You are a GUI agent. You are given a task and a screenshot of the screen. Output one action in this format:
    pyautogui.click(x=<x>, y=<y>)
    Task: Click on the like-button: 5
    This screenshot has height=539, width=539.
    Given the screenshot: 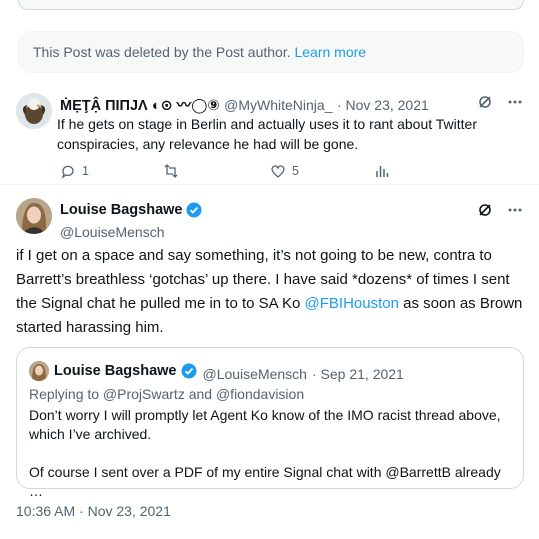 What is the action you would take?
    pyautogui.click(x=284, y=171)
    